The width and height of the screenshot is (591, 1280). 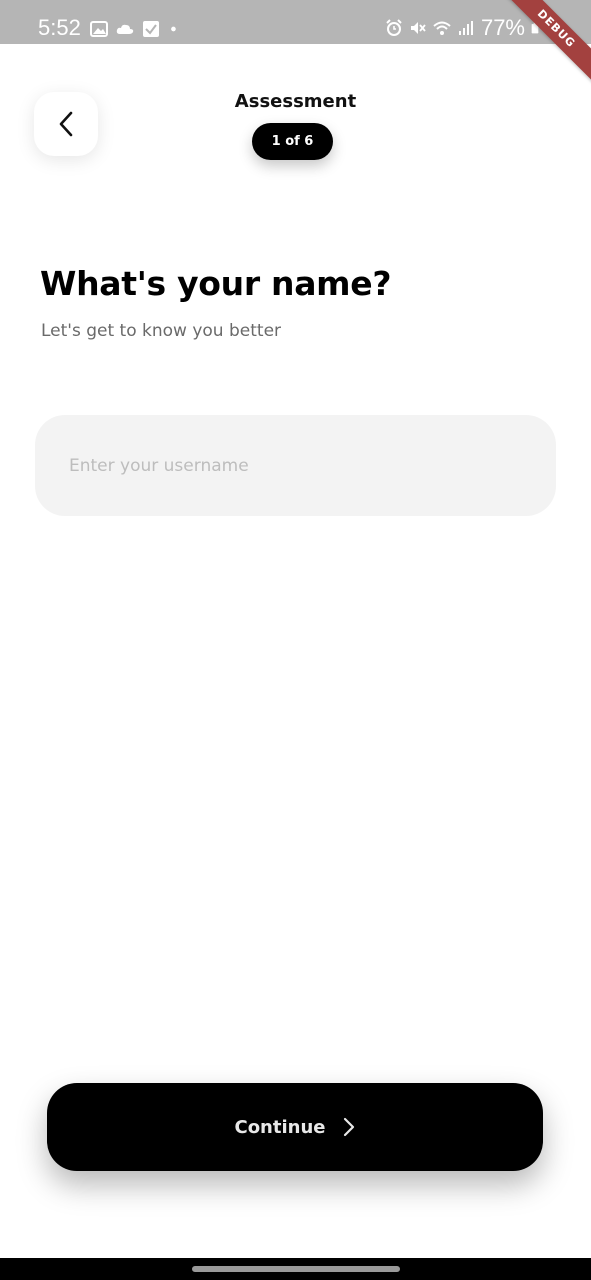 I want to click on image-icon, so click(x=99, y=29).